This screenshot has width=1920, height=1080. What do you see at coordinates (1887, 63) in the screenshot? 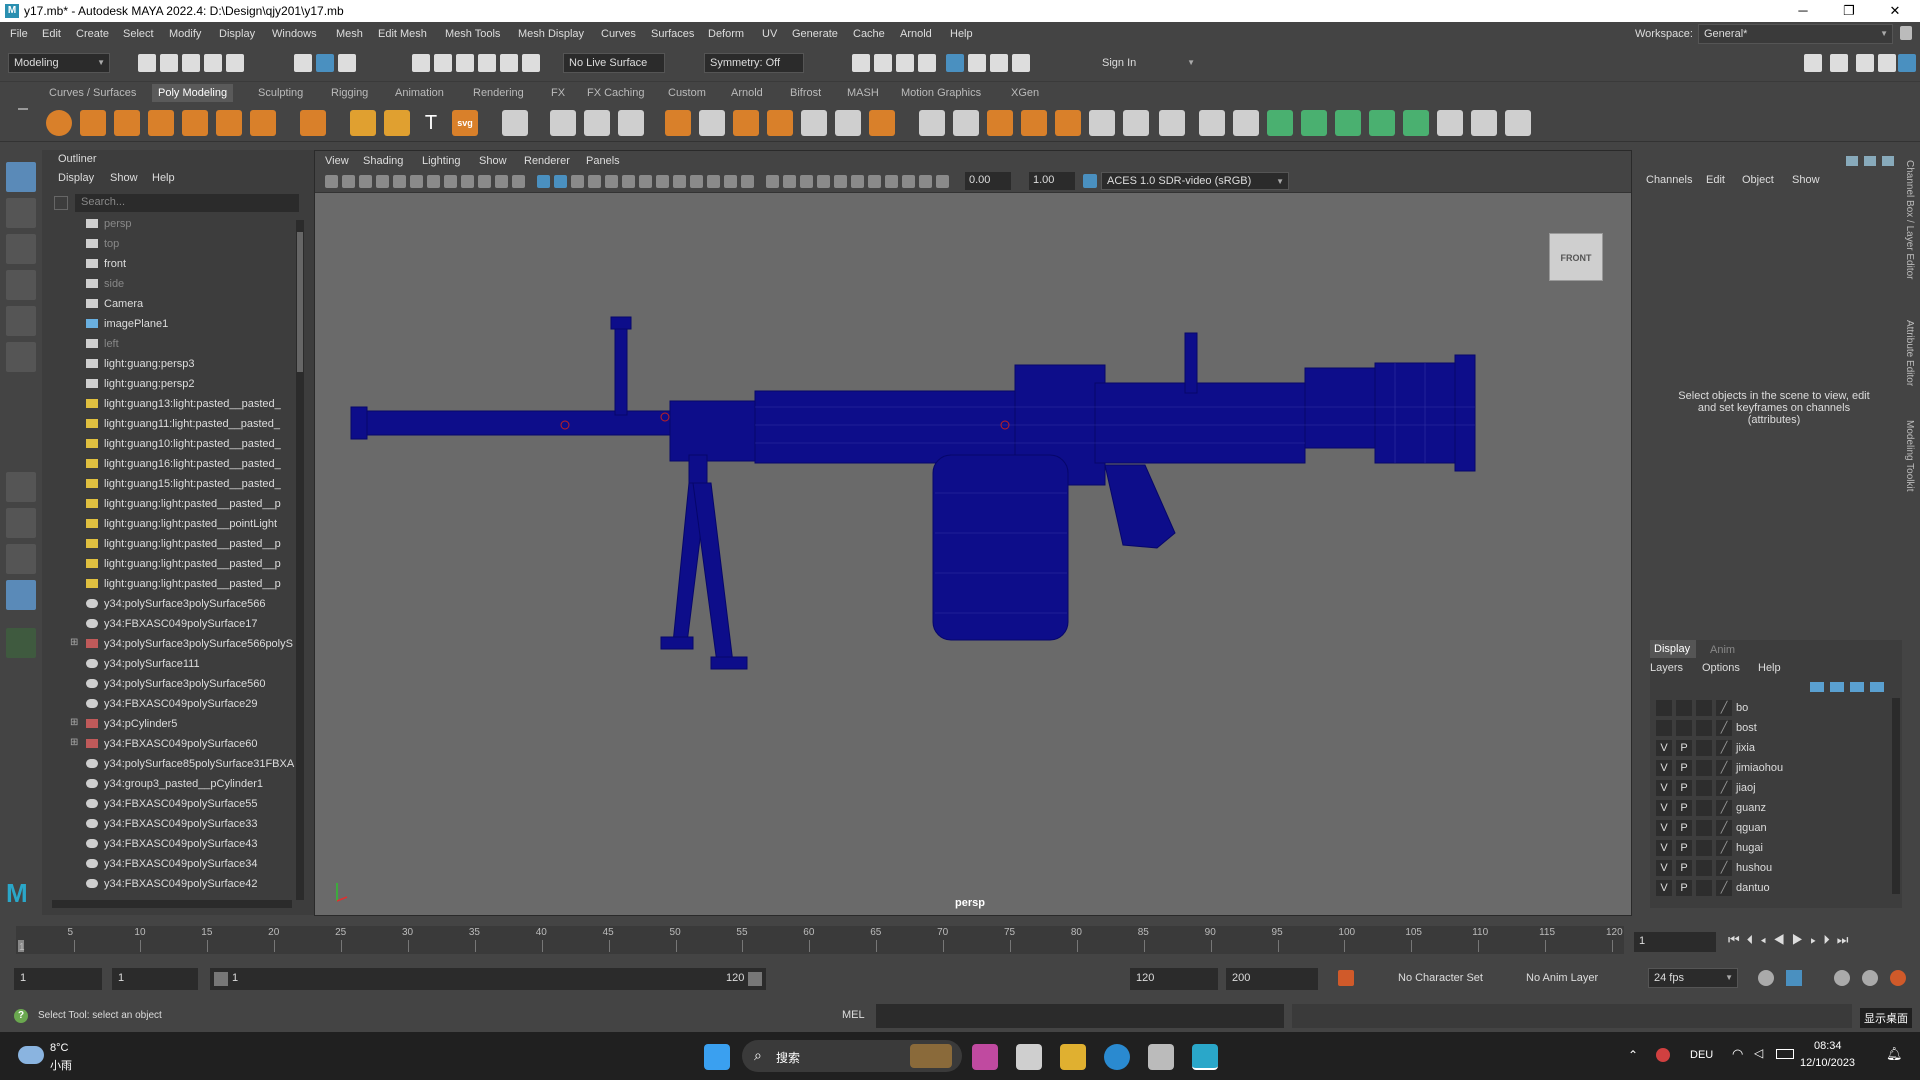
I see `channel-box-icon` at bounding box center [1887, 63].